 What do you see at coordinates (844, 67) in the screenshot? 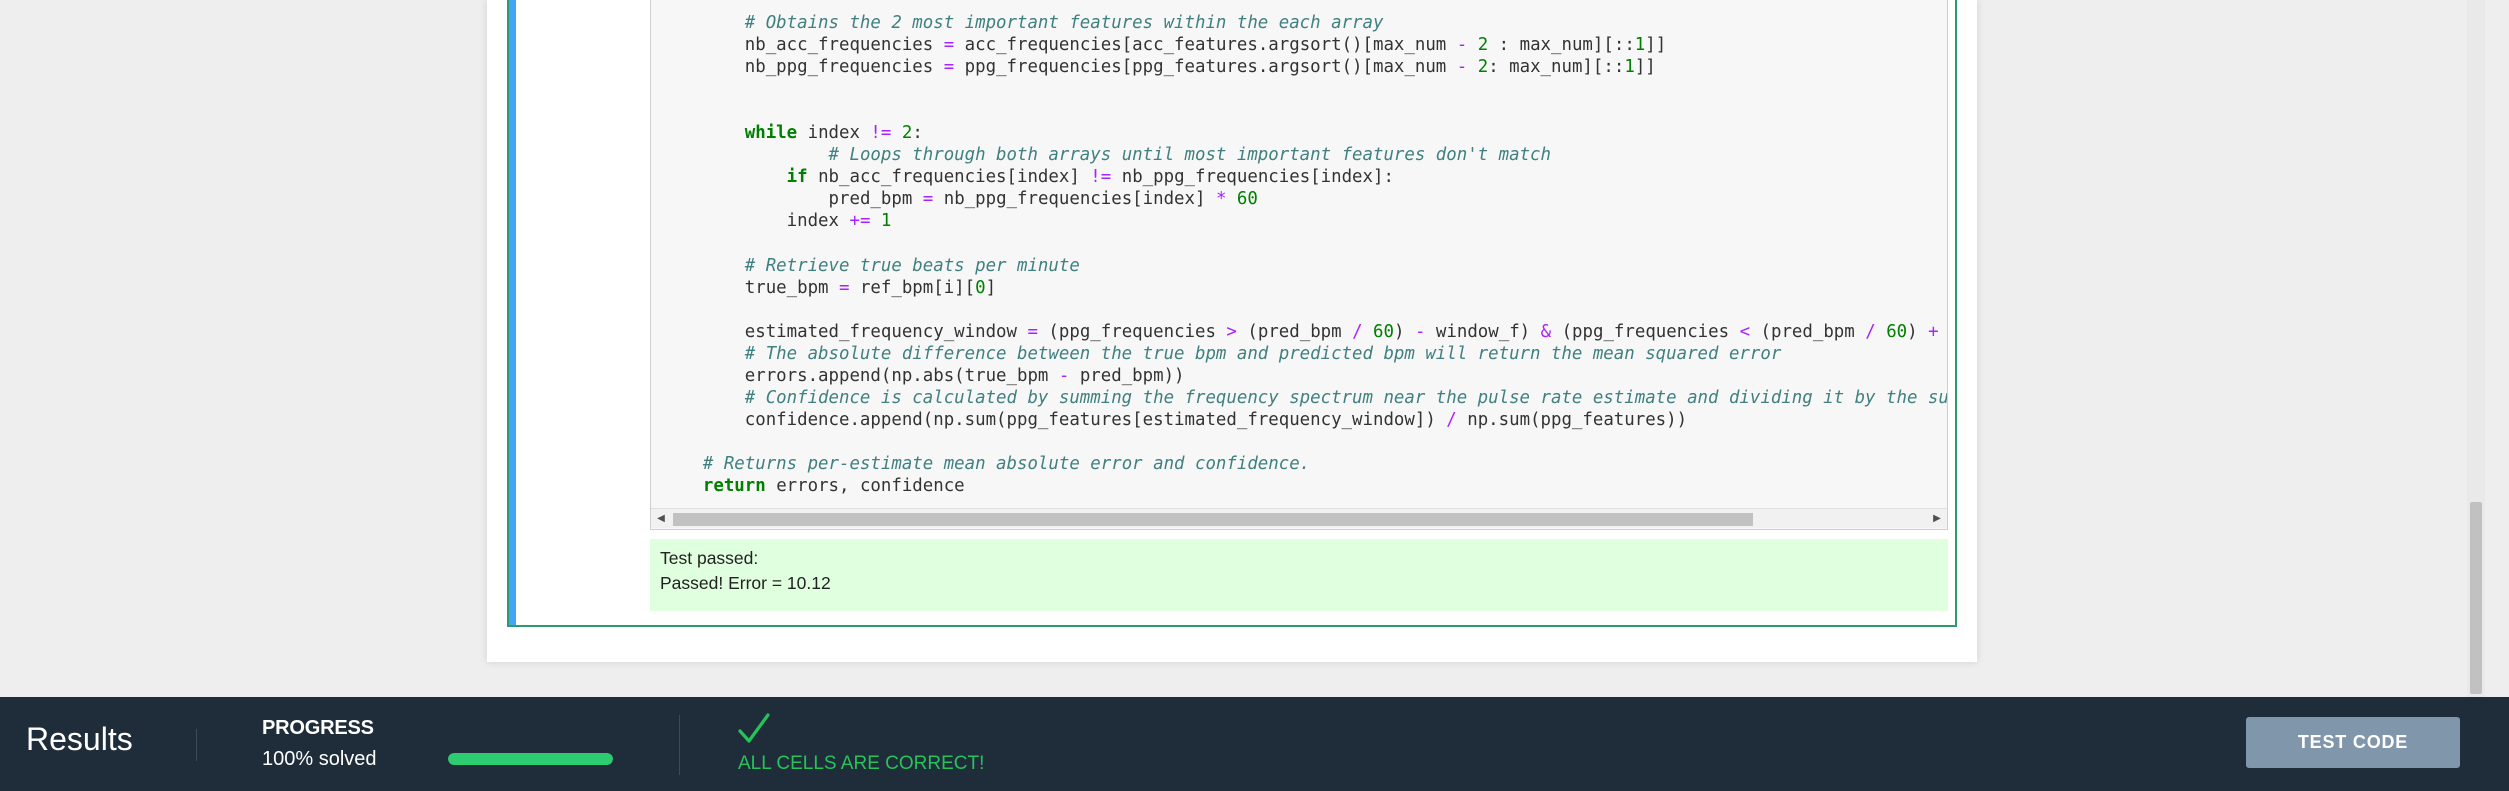
I see `code-token: nb_ppg_frequencies` at bounding box center [844, 67].